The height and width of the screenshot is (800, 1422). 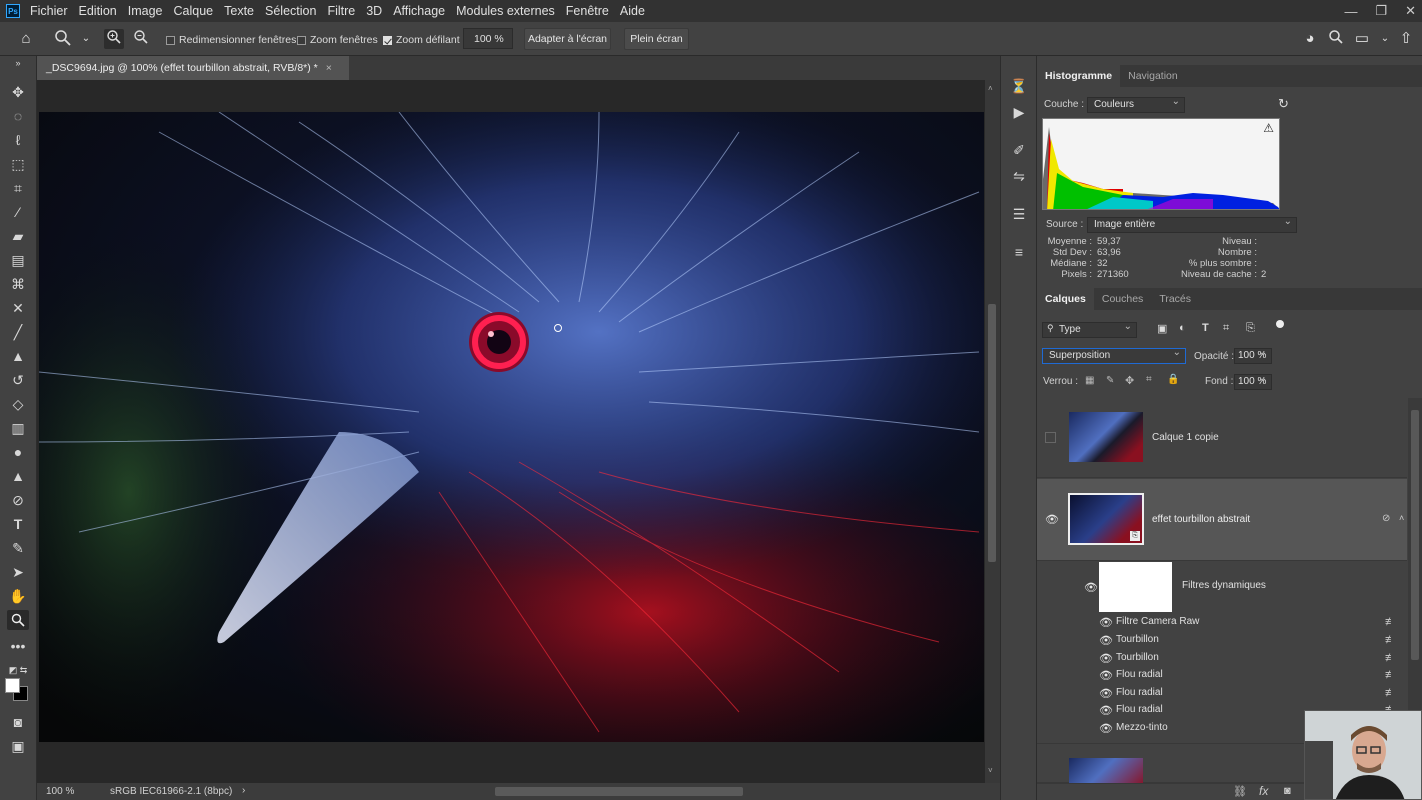 What do you see at coordinates (194, 11) in the screenshot?
I see `menu-layer: Calque` at bounding box center [194, 11].